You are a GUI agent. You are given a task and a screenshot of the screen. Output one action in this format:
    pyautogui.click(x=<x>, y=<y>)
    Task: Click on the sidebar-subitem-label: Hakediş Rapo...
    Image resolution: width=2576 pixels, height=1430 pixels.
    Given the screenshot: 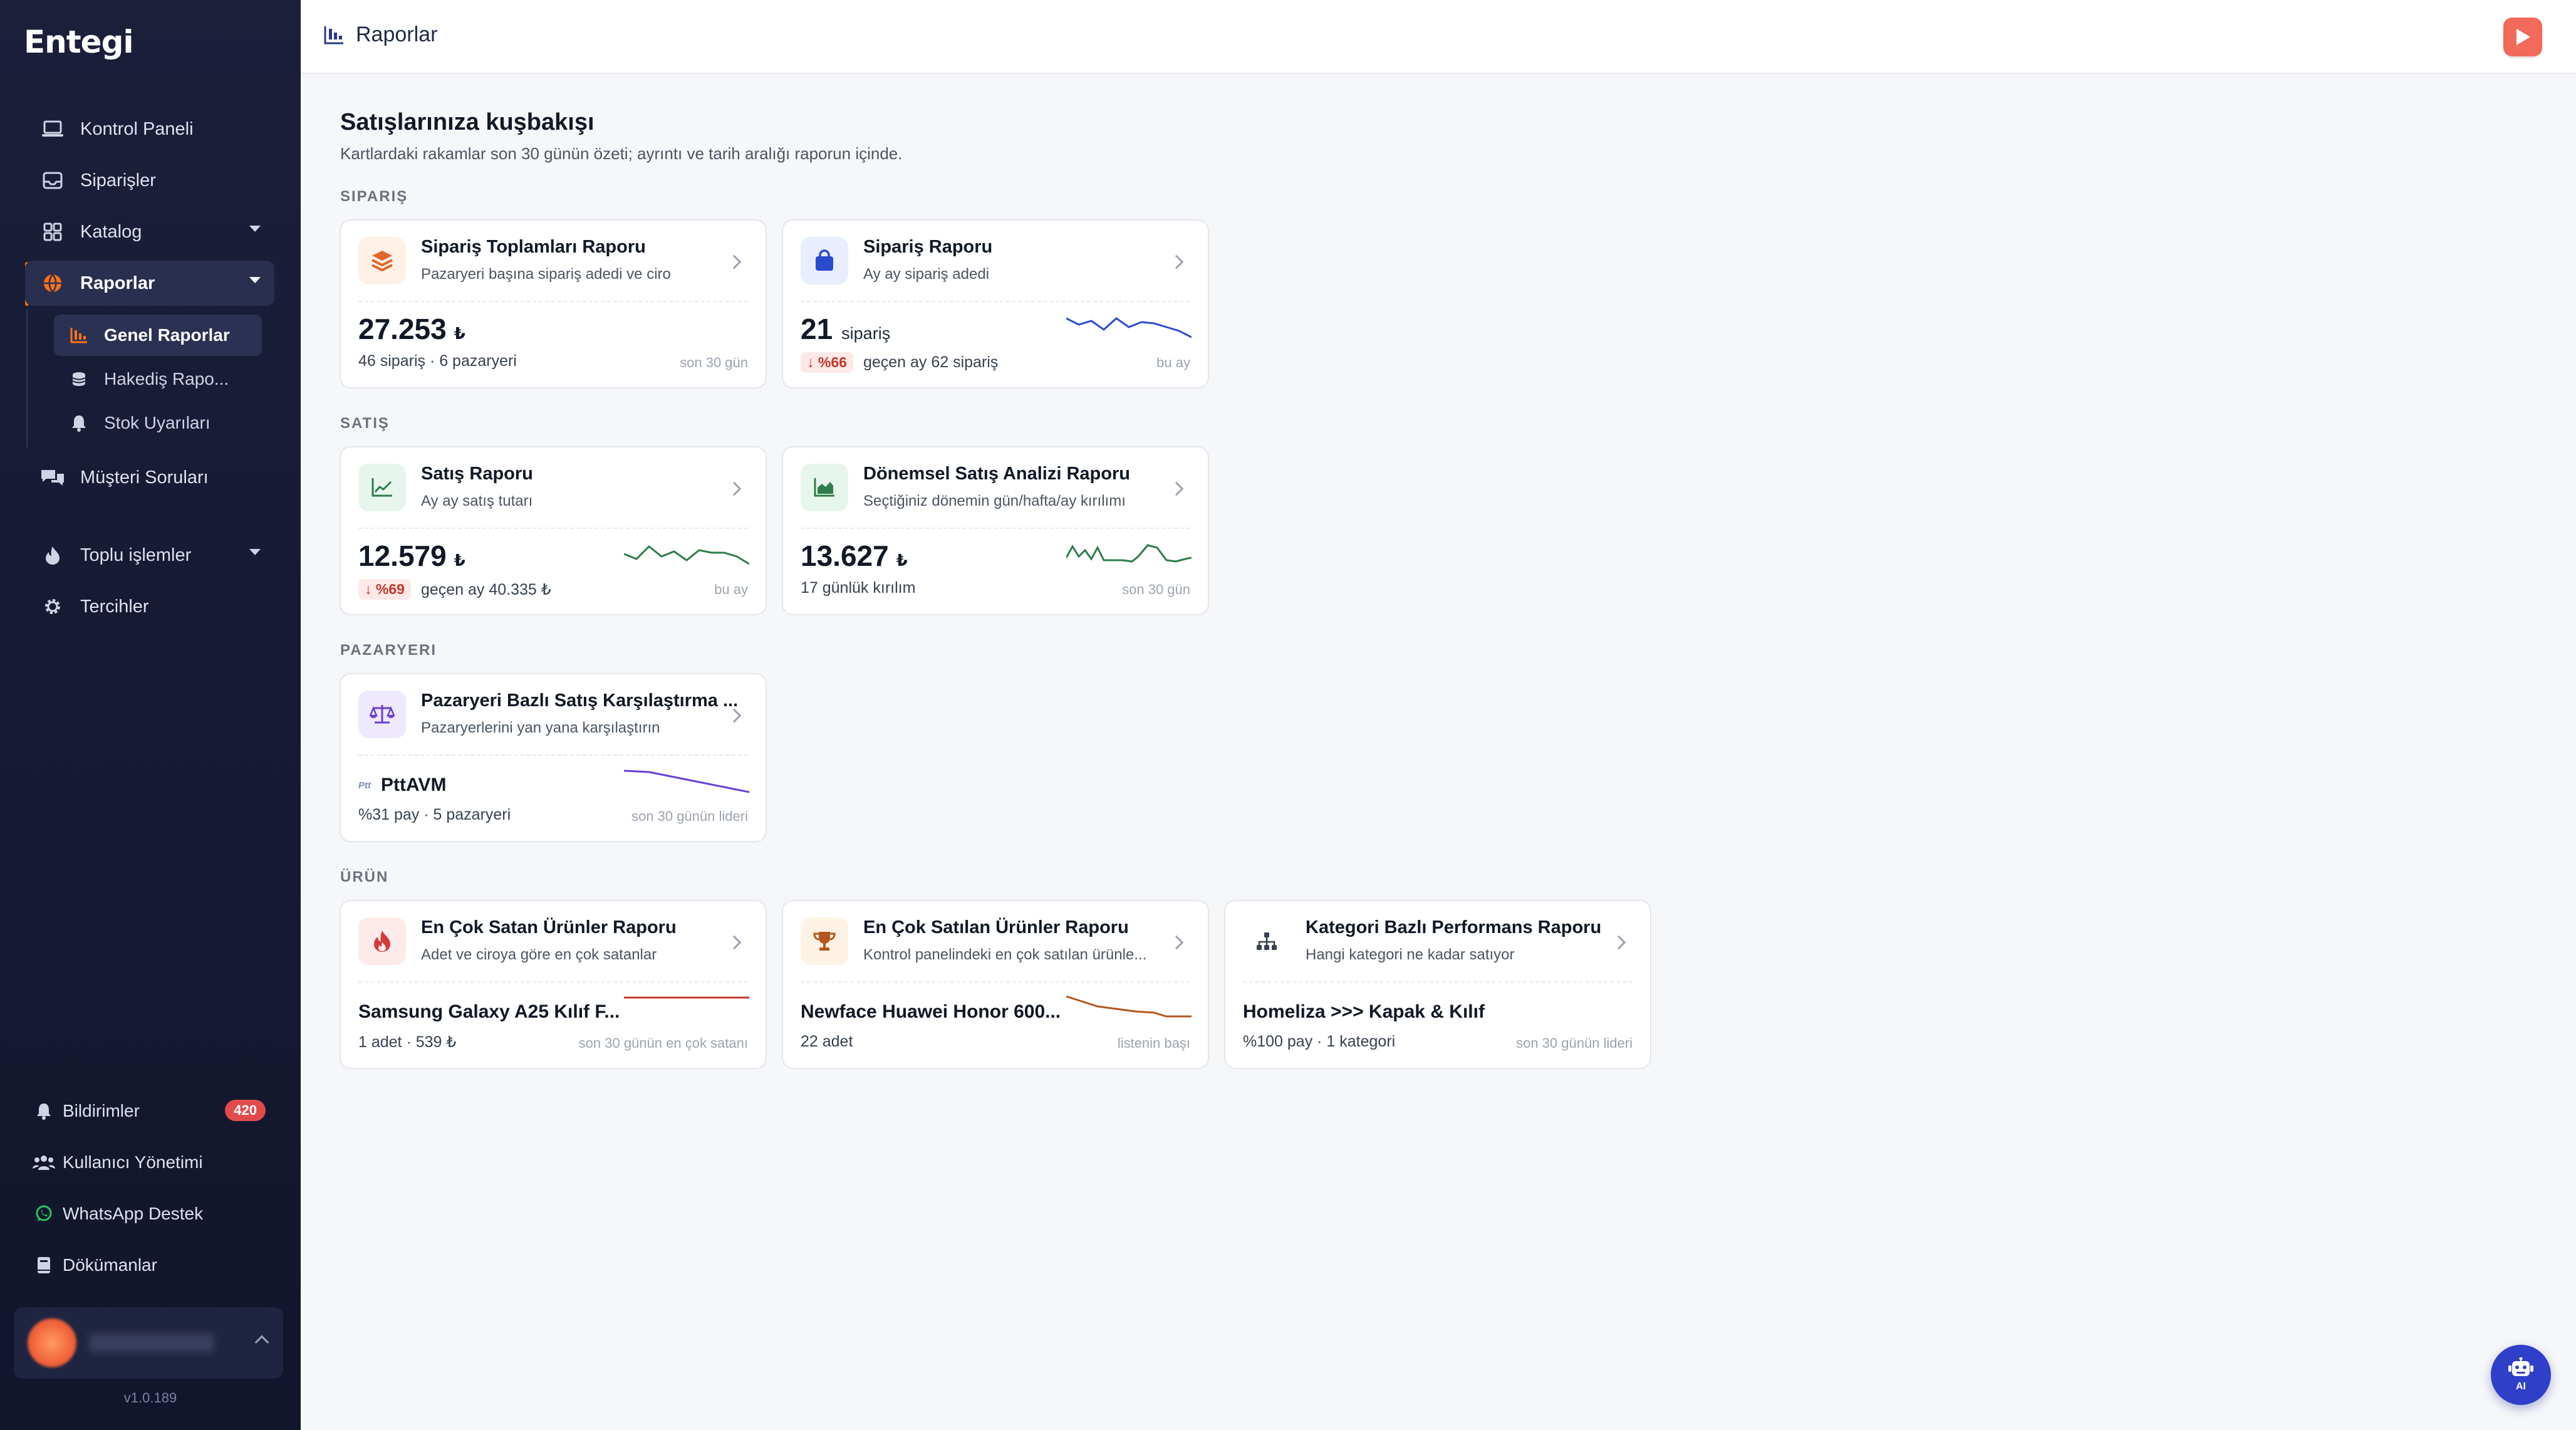 What is the action you would take?
    pyautogui.click(x=166, y=379)
    